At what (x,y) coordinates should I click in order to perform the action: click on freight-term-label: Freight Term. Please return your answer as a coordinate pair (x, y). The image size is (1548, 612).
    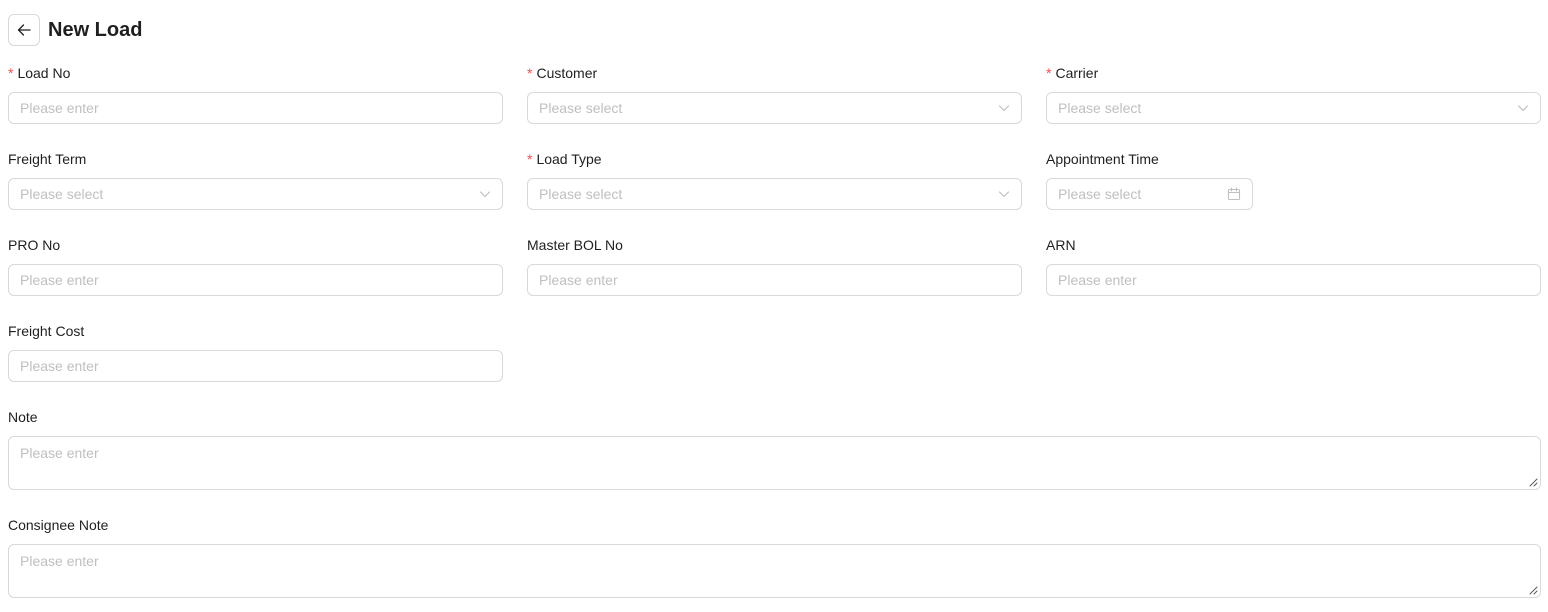
    Looking at the image, I should click on (47, 159).